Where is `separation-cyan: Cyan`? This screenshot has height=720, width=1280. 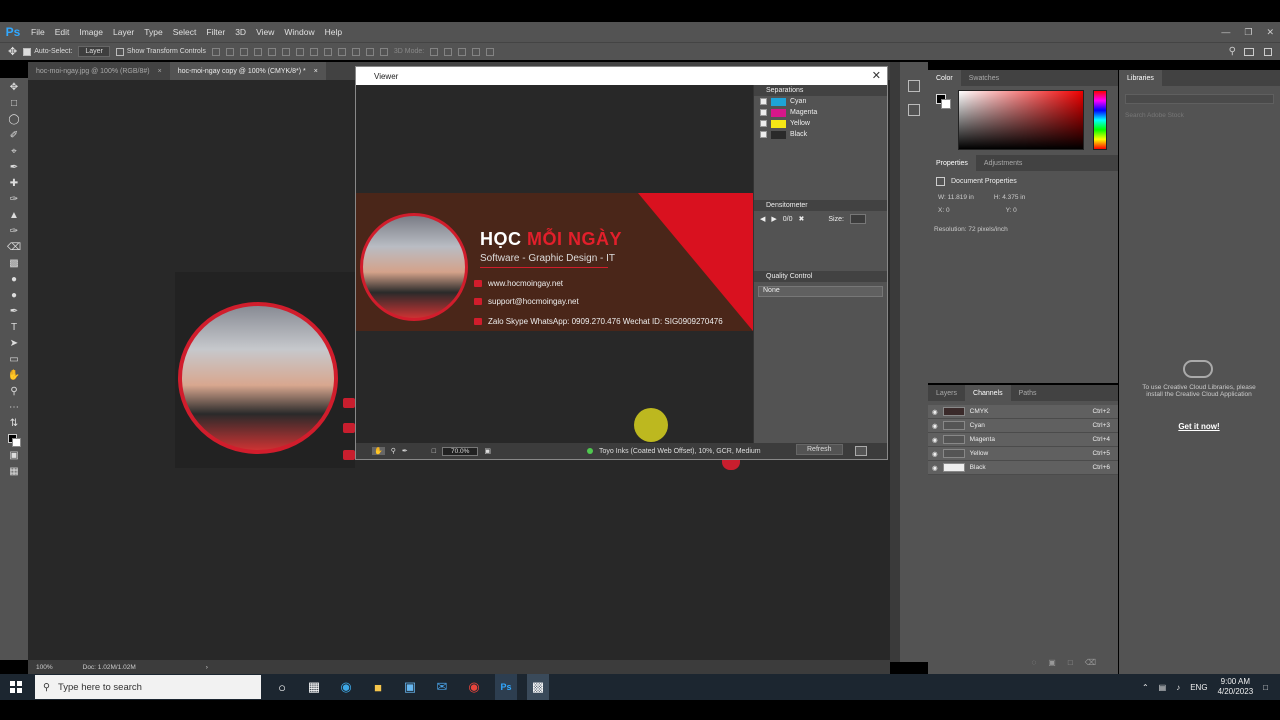
separation-cyan: Cyan is located at coordinates (820, 101).